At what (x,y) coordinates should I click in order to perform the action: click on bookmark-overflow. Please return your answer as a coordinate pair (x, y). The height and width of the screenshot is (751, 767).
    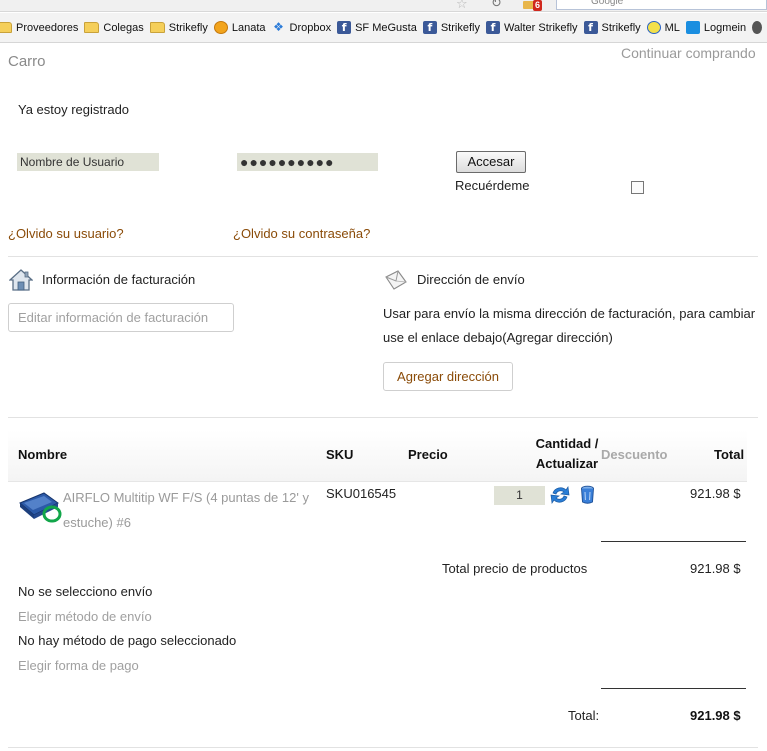
    Looking at the image, I should click on (759, 27).